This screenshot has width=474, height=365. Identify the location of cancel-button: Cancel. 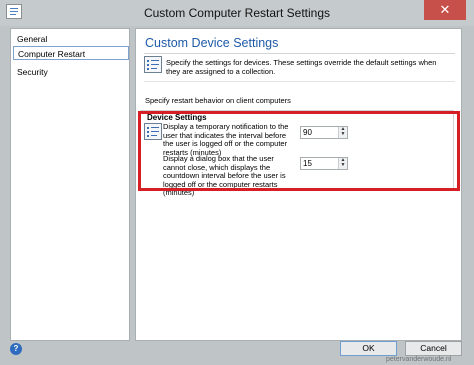
(433, 348).